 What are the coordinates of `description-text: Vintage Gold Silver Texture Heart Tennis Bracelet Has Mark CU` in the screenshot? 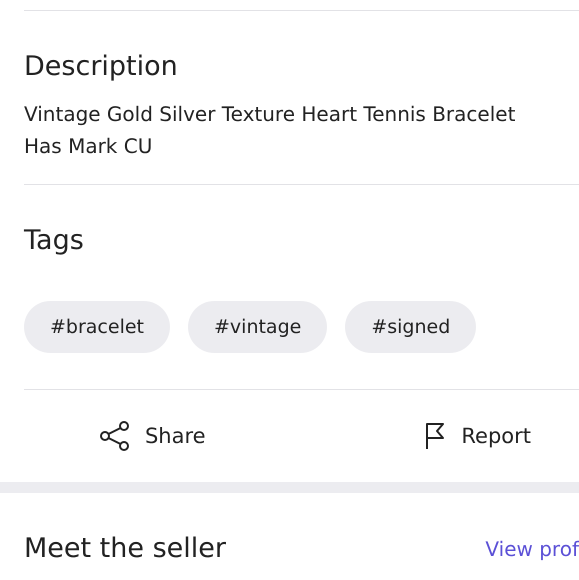 It's located at (270, 130).